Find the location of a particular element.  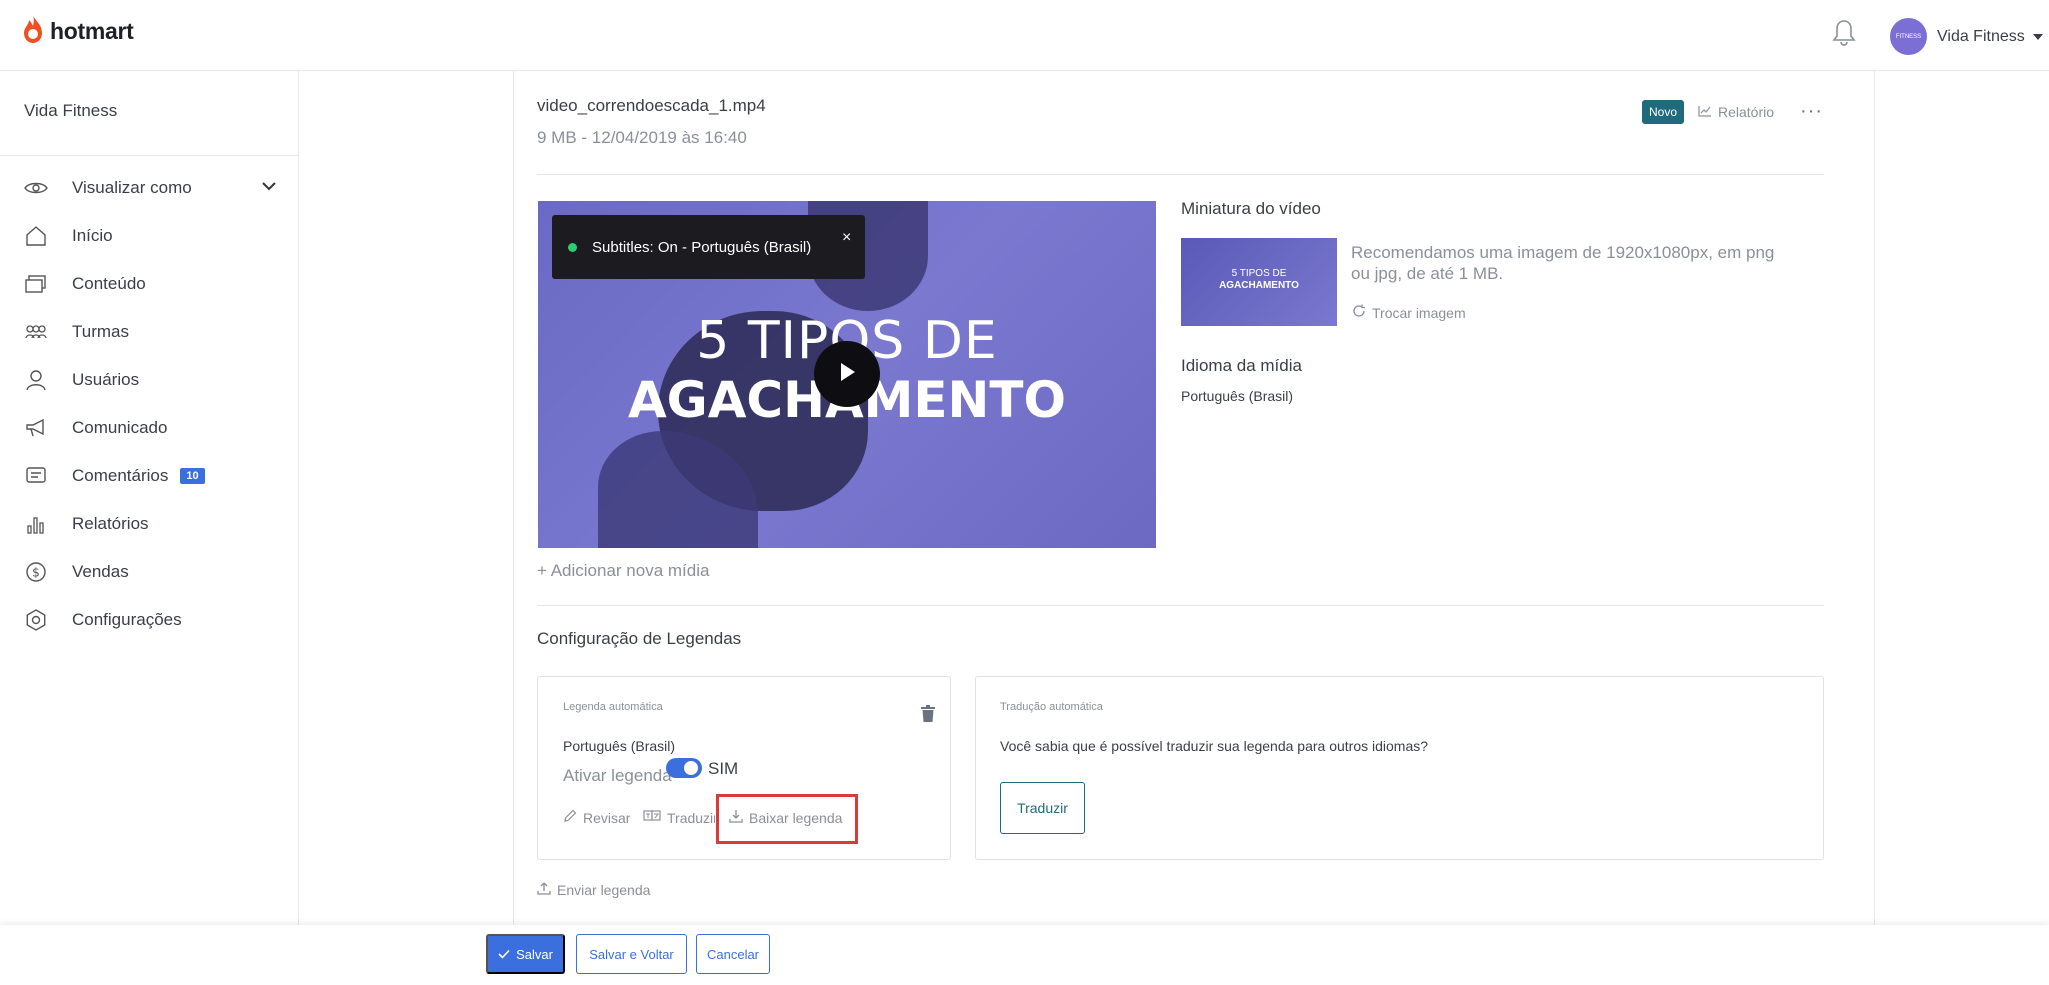

eye-icon is located at coordinates (36, 188).